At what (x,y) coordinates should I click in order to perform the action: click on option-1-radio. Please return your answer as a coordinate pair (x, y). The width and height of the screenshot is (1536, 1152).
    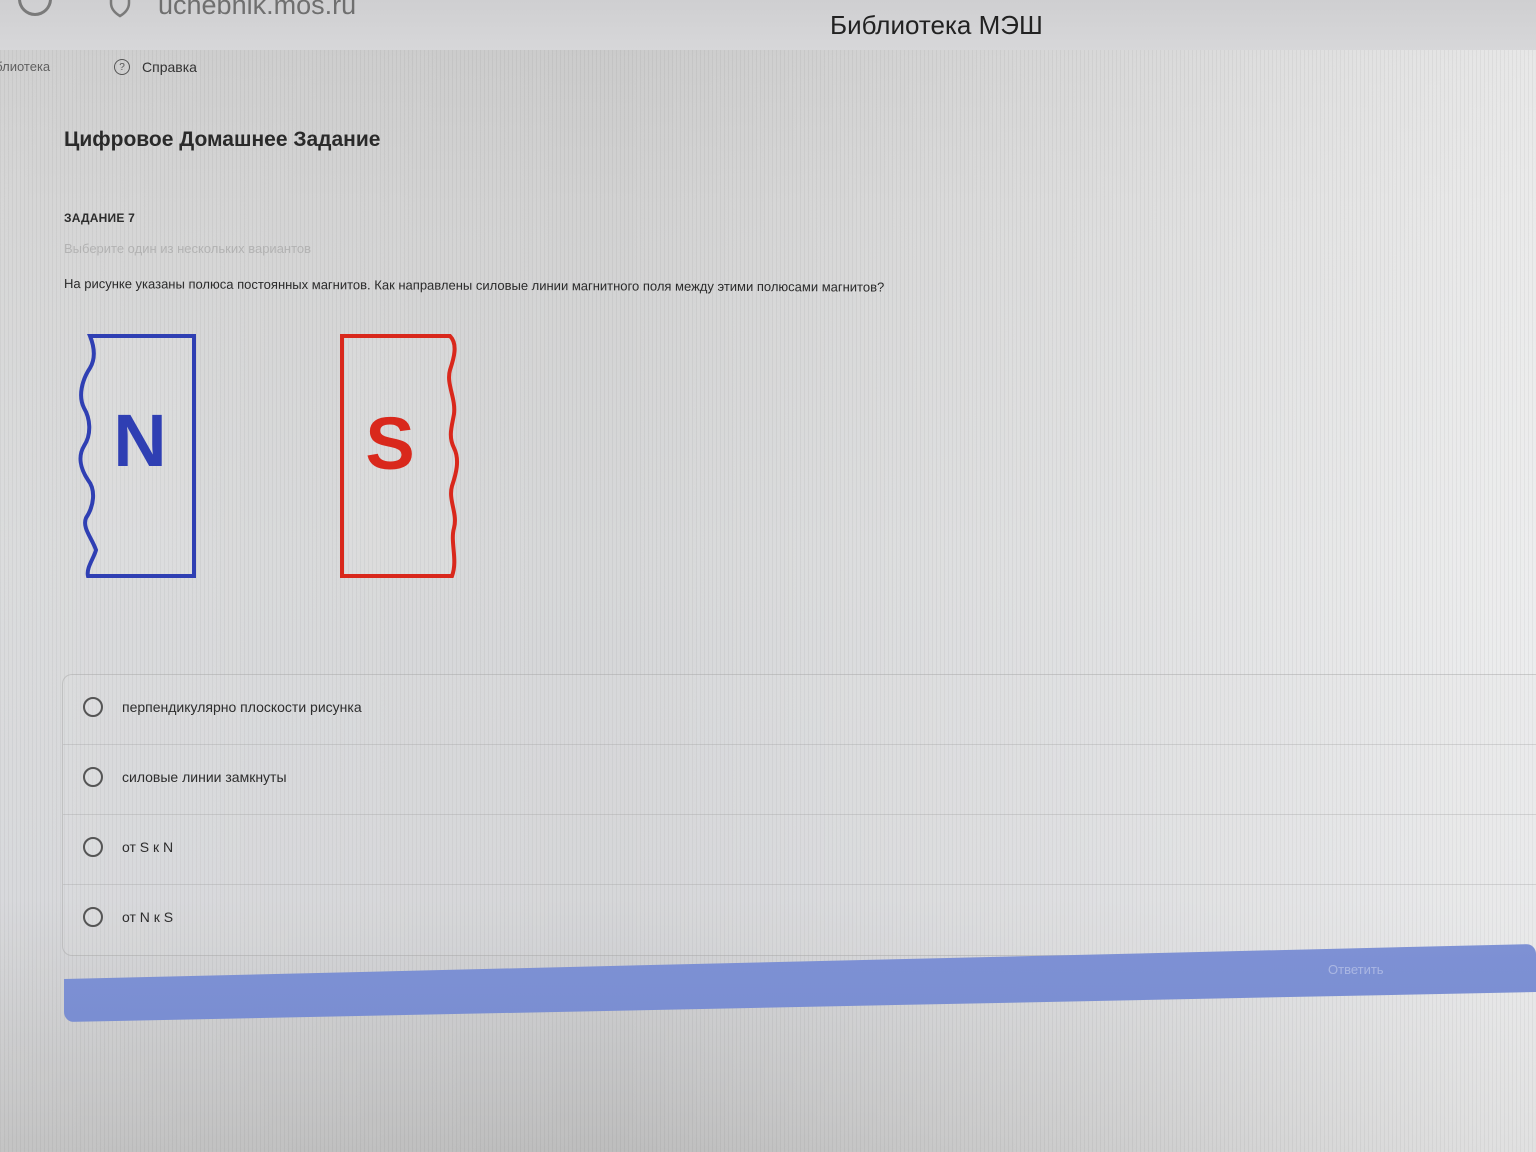
    Looking at the image, I should click on (93, 707).